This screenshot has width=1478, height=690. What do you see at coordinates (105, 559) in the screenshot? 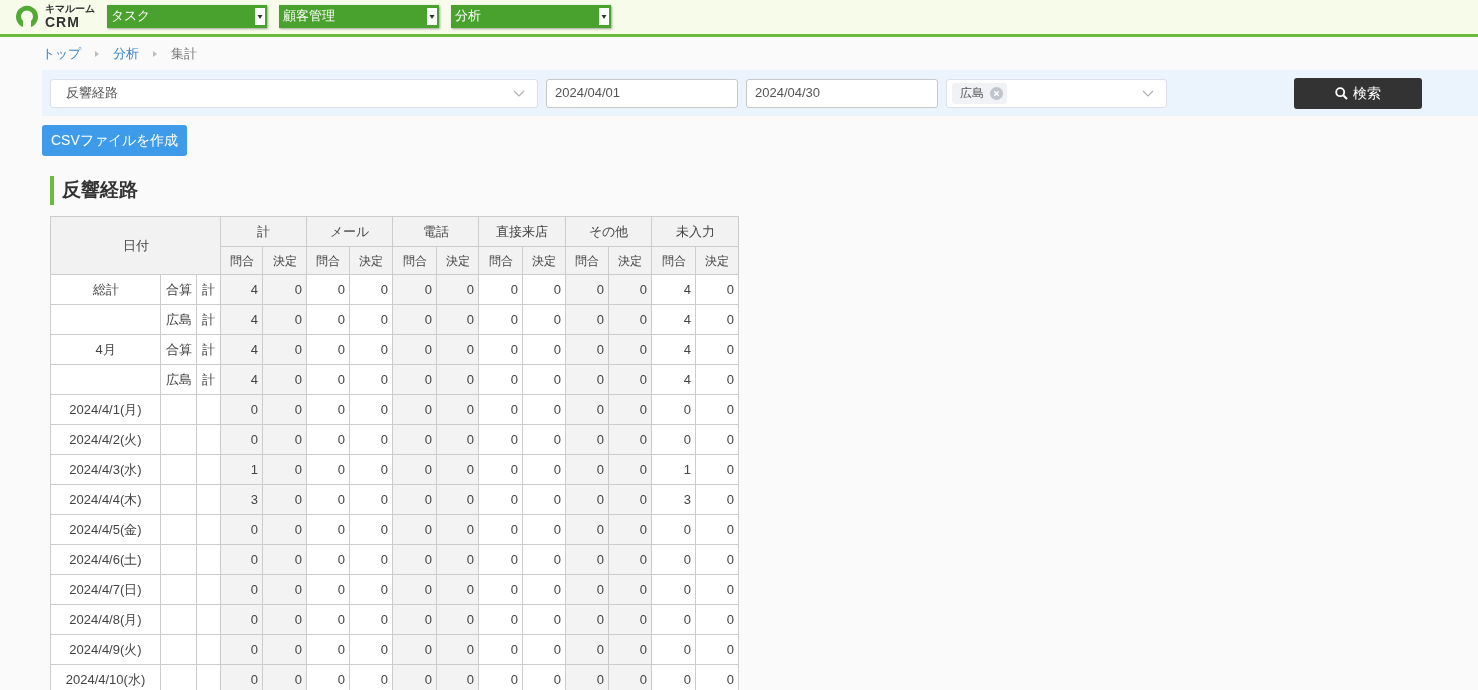
I see `table-cell: 2024/4/6(土)` at bounding box center [105, 559].